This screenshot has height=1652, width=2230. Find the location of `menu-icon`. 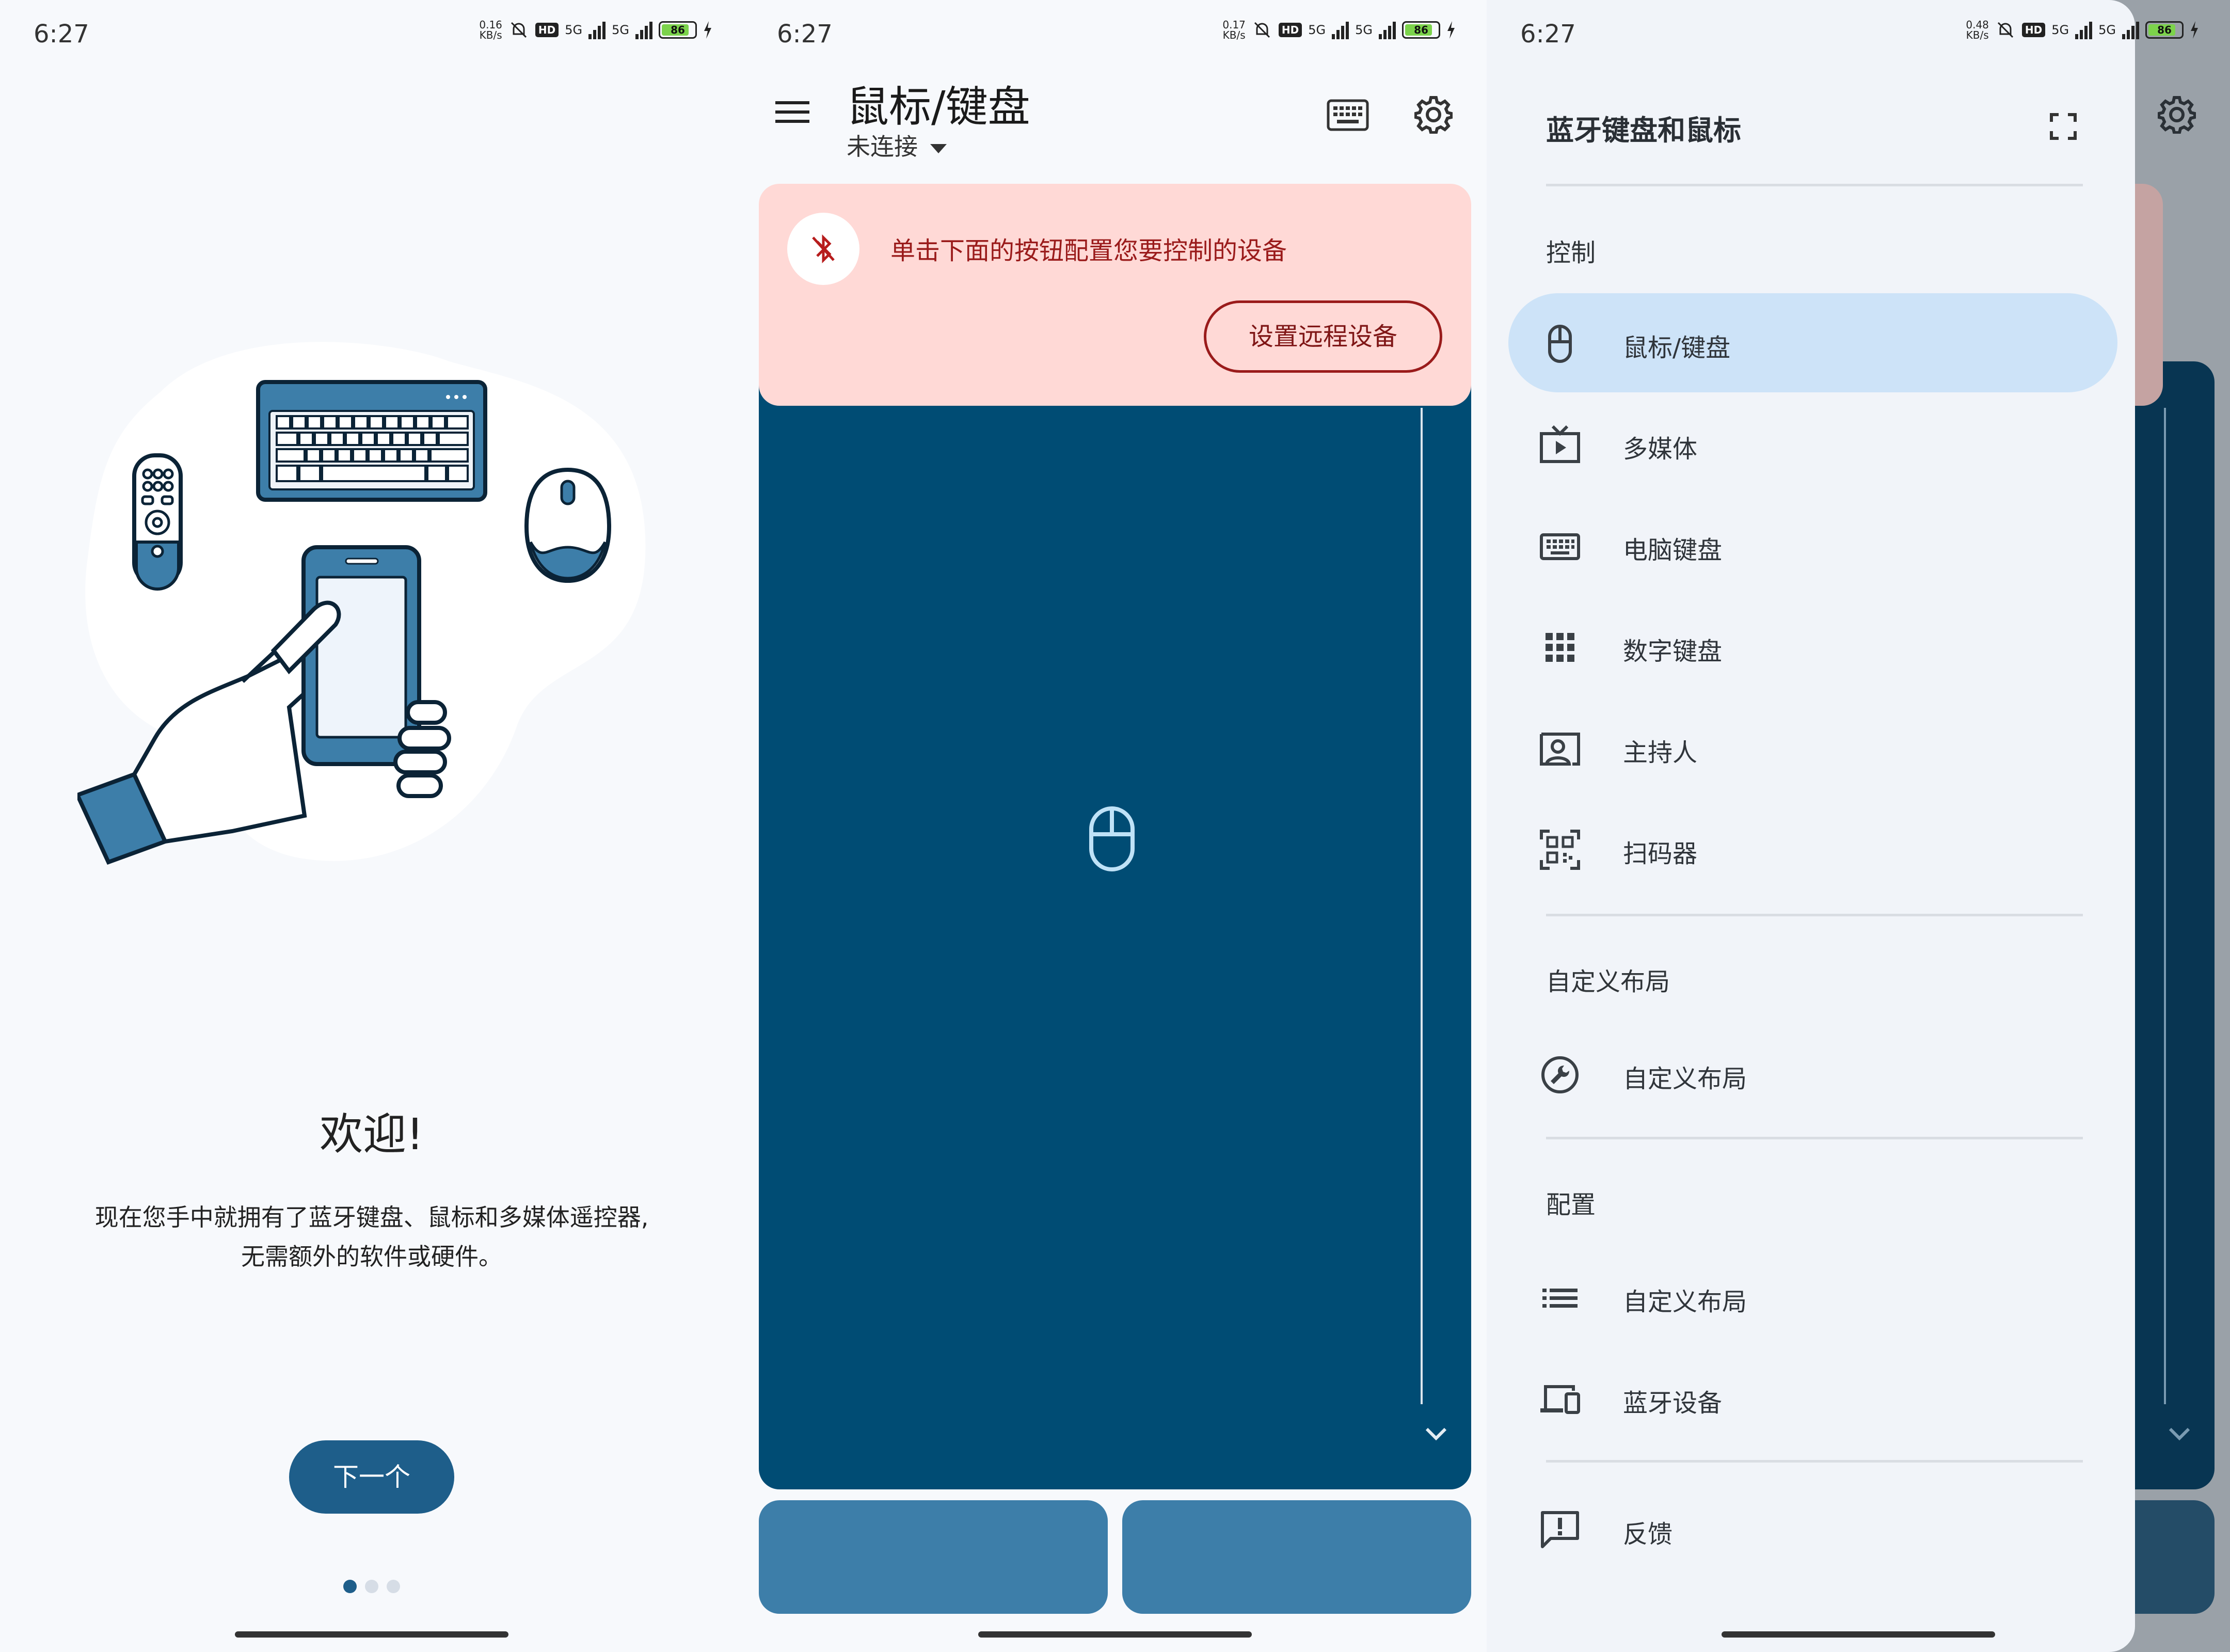

menu-icon is located at coordinates (793, 112).